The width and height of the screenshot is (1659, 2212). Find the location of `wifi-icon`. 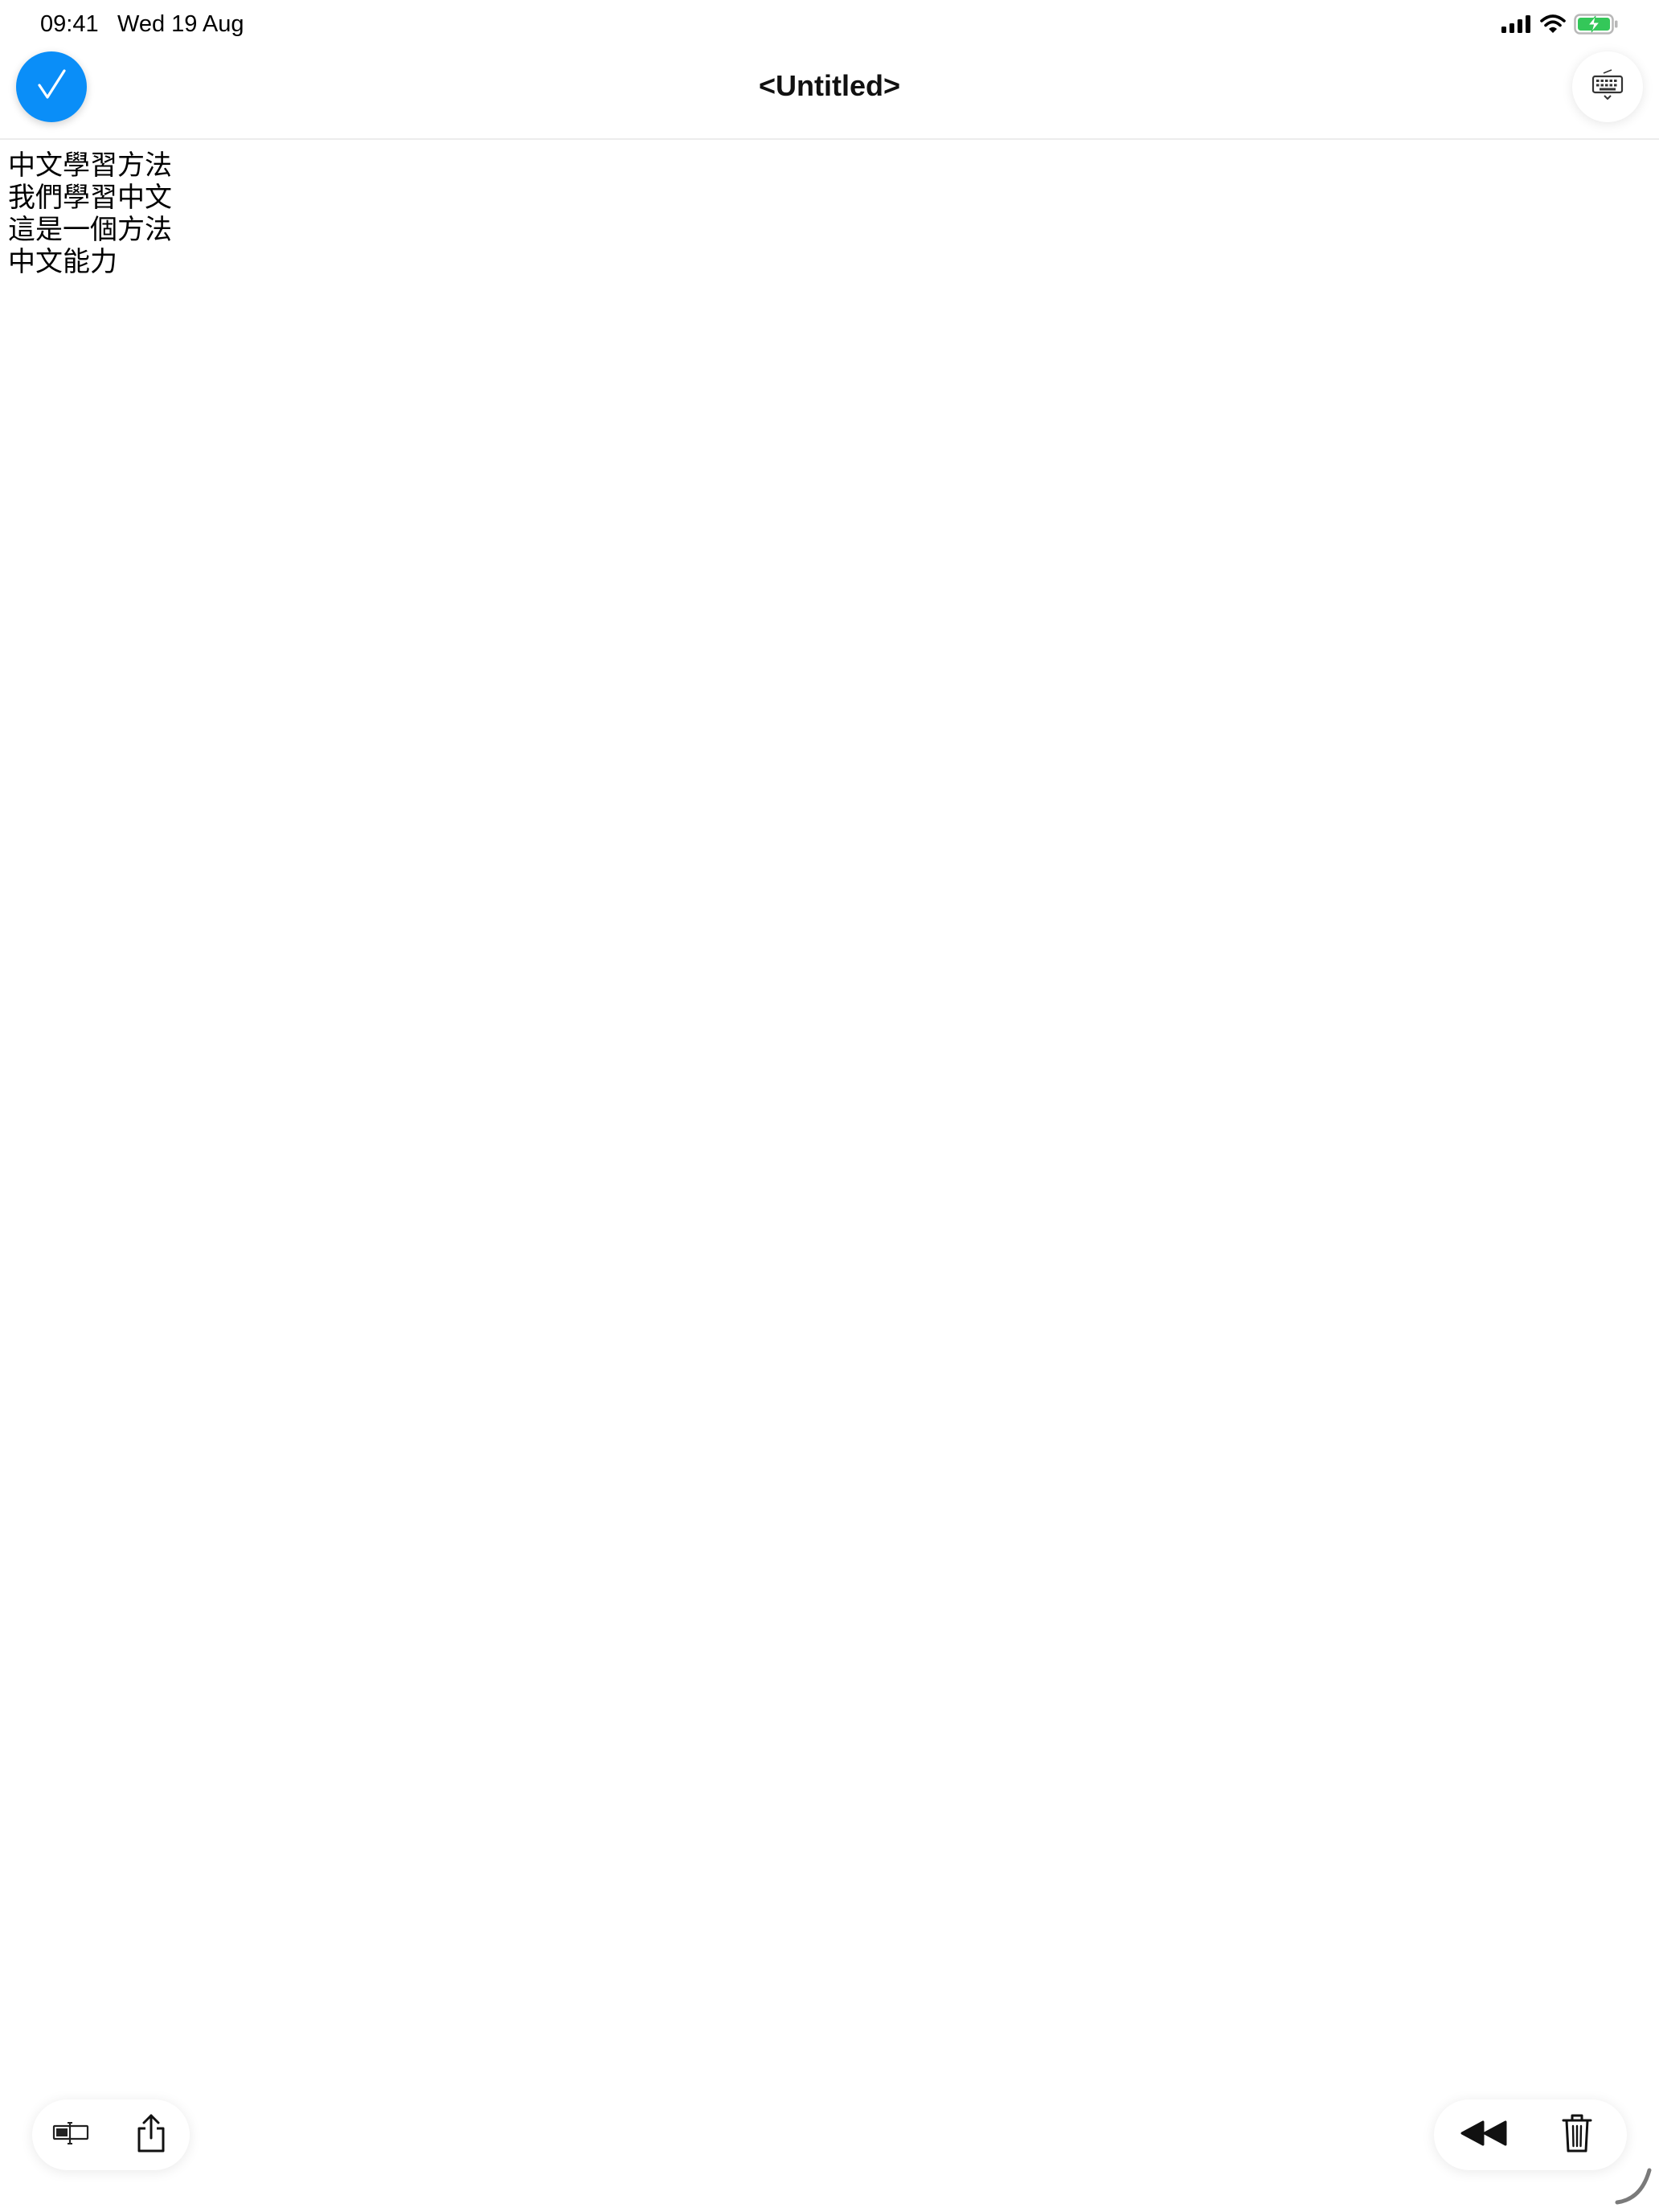

wifi-icon is located at coordinates (1553, 26).